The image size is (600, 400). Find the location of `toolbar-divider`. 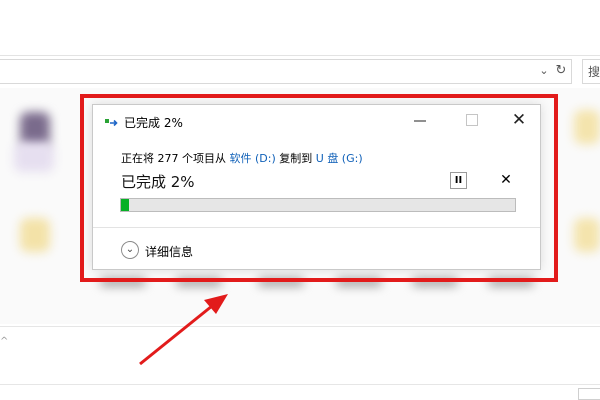

toolbar-divider is located at coordinates (300, 55).